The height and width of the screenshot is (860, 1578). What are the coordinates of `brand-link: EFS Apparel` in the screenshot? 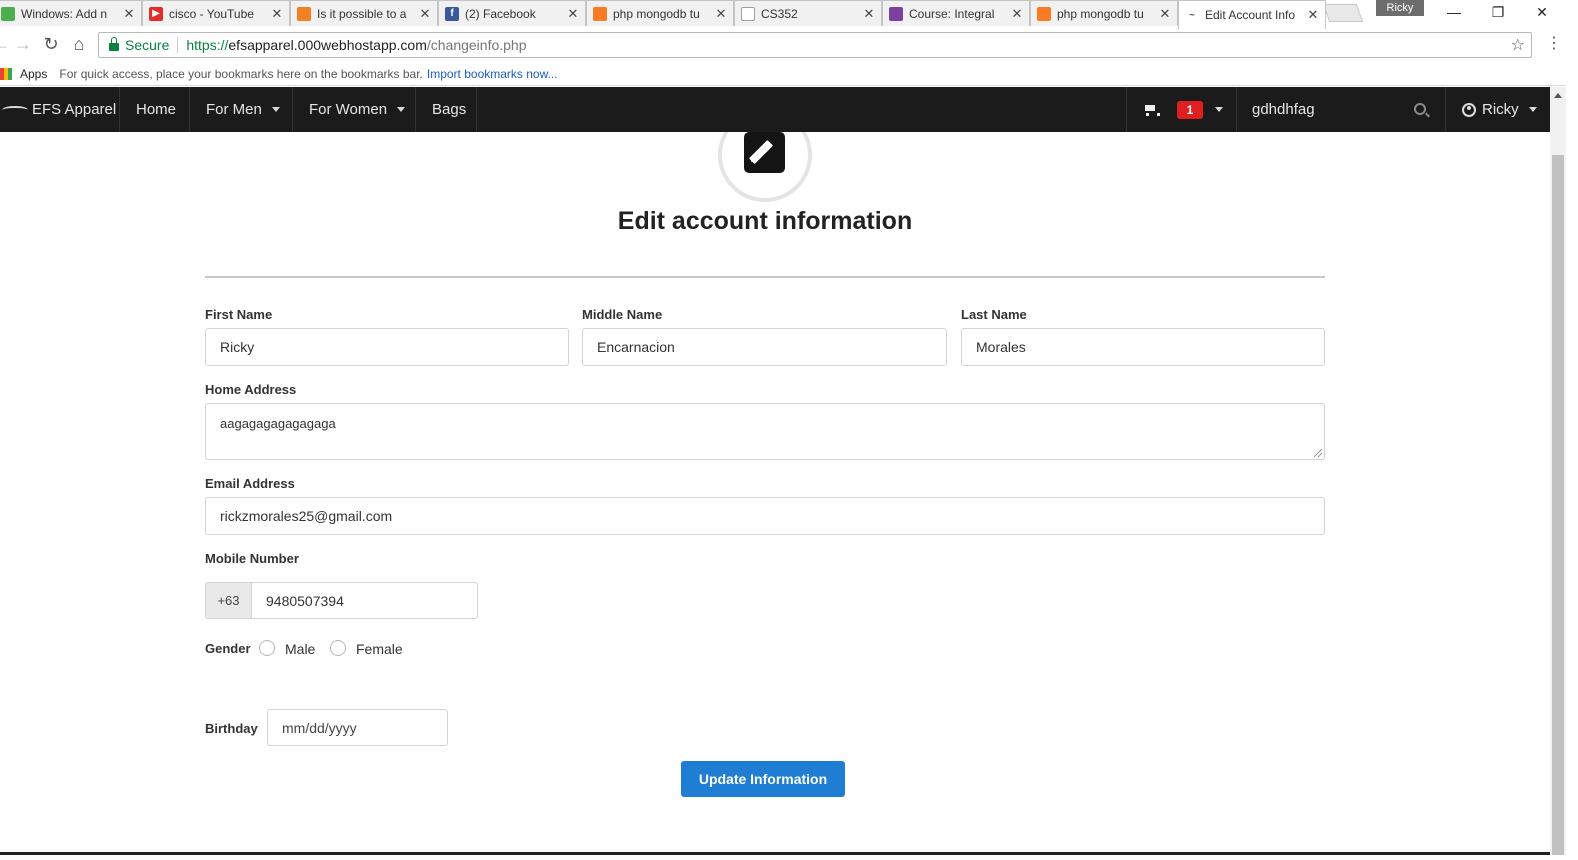 It's located at (60, 109).